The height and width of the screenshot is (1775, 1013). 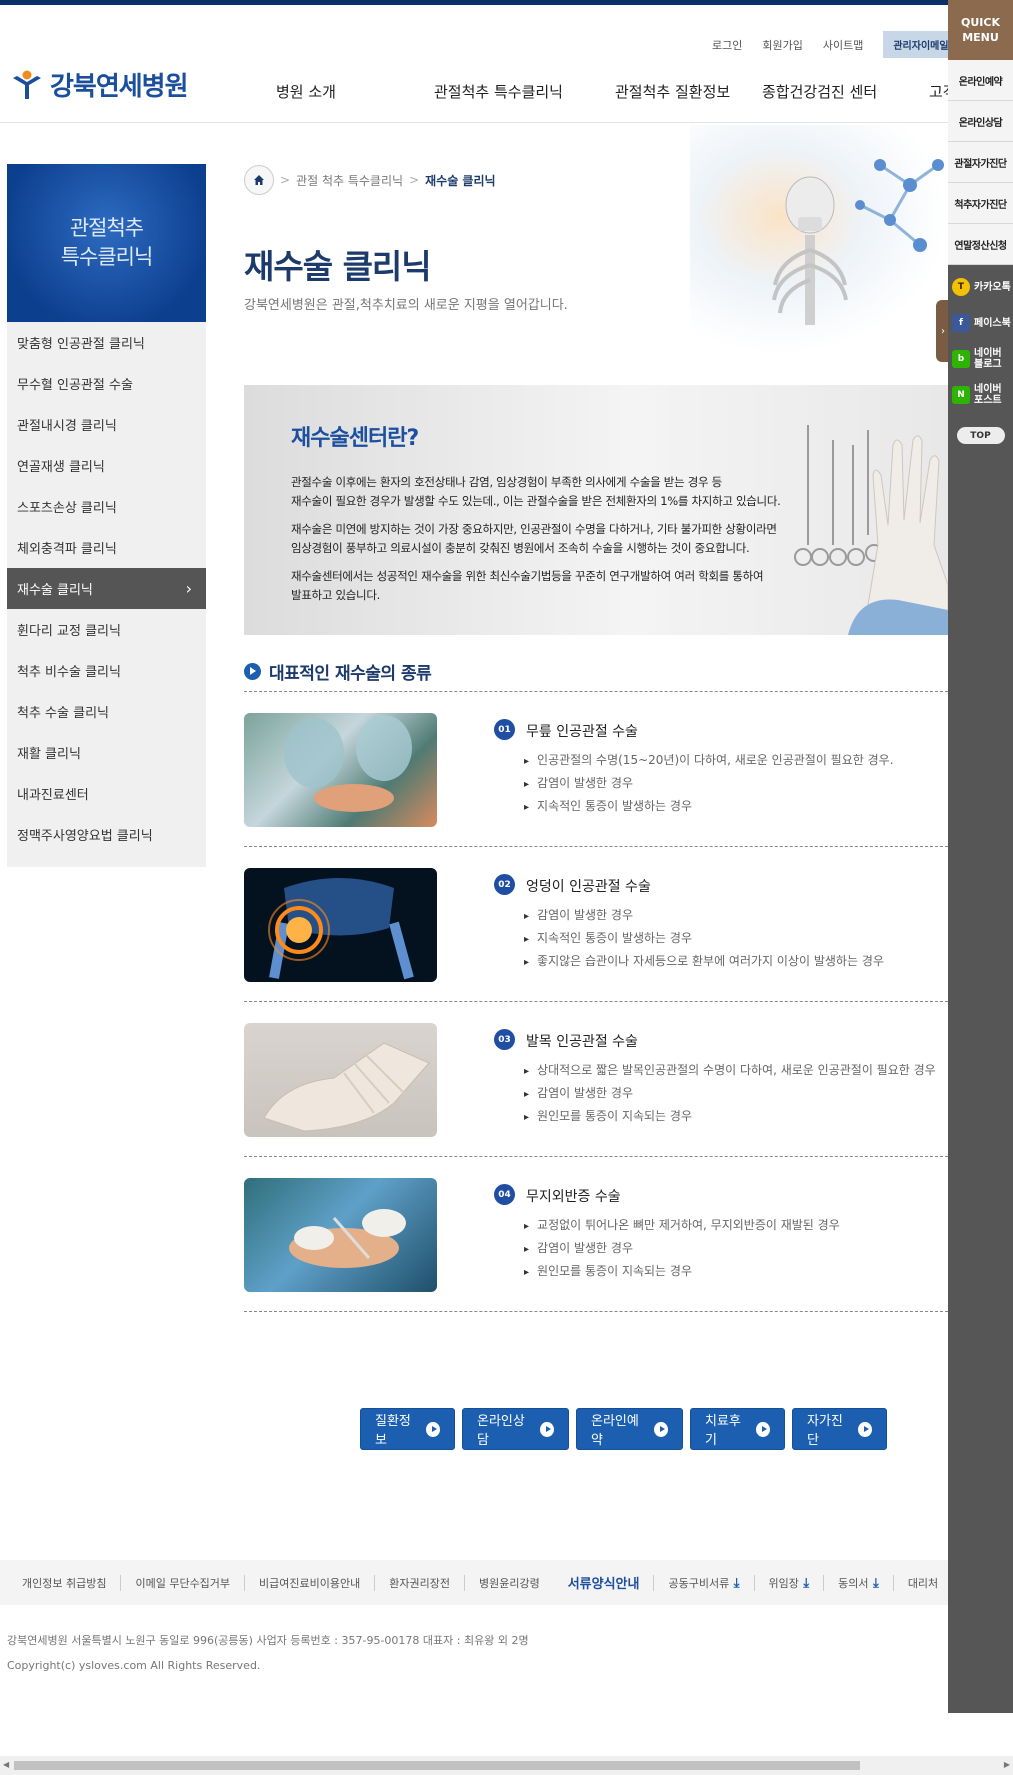 I want to click on logo-text: 강북연세병원, so click(x=119, y=87).